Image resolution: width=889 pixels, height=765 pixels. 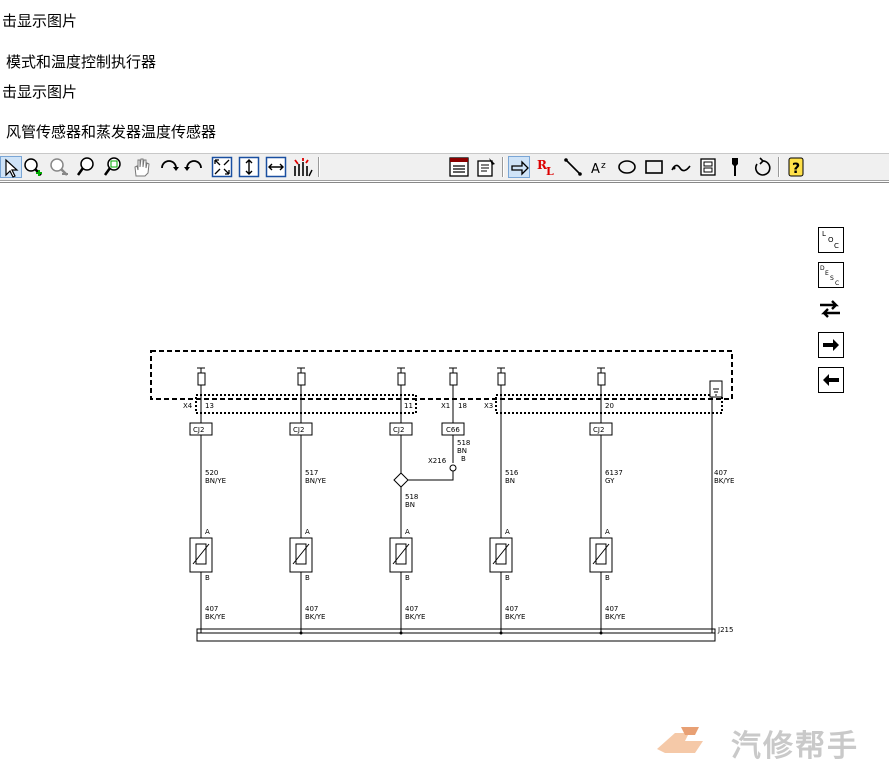 I want to click on clip-cj2-2: CJ2, so click(x=301, y=429).